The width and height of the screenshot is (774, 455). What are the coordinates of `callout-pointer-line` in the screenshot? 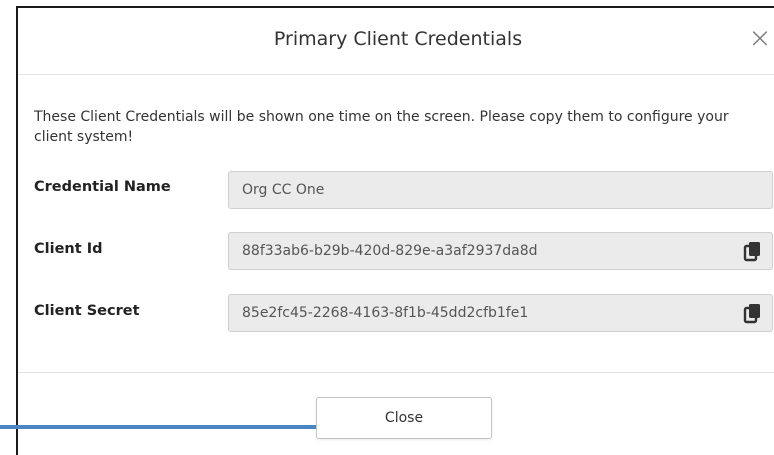 It's located at (158, 427).